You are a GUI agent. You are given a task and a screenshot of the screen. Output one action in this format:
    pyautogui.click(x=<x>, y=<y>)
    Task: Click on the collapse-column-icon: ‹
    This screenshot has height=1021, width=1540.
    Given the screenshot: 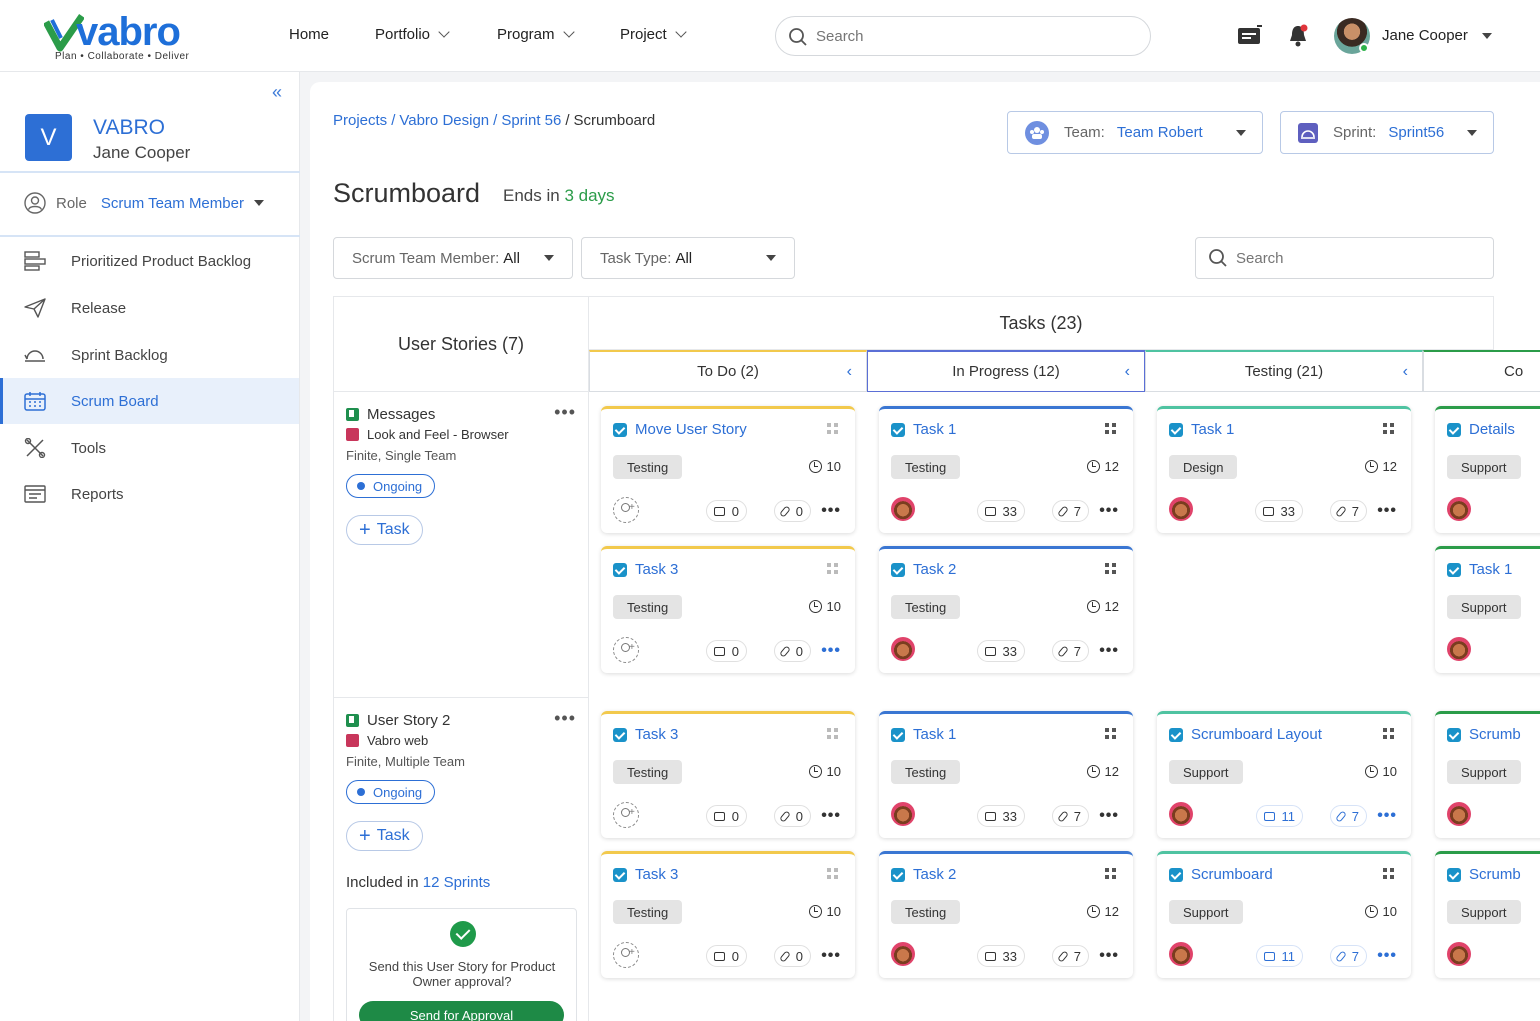 What is the action you would take?
    pyautogui.click(x=1405, y=372)
    